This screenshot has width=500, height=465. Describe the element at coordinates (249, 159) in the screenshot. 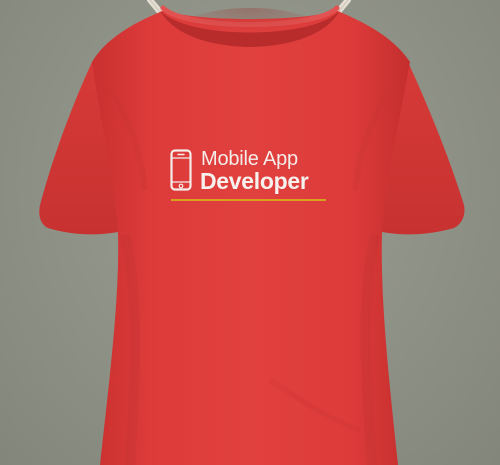

I see `print-title-line1: Mobile App` at that location.